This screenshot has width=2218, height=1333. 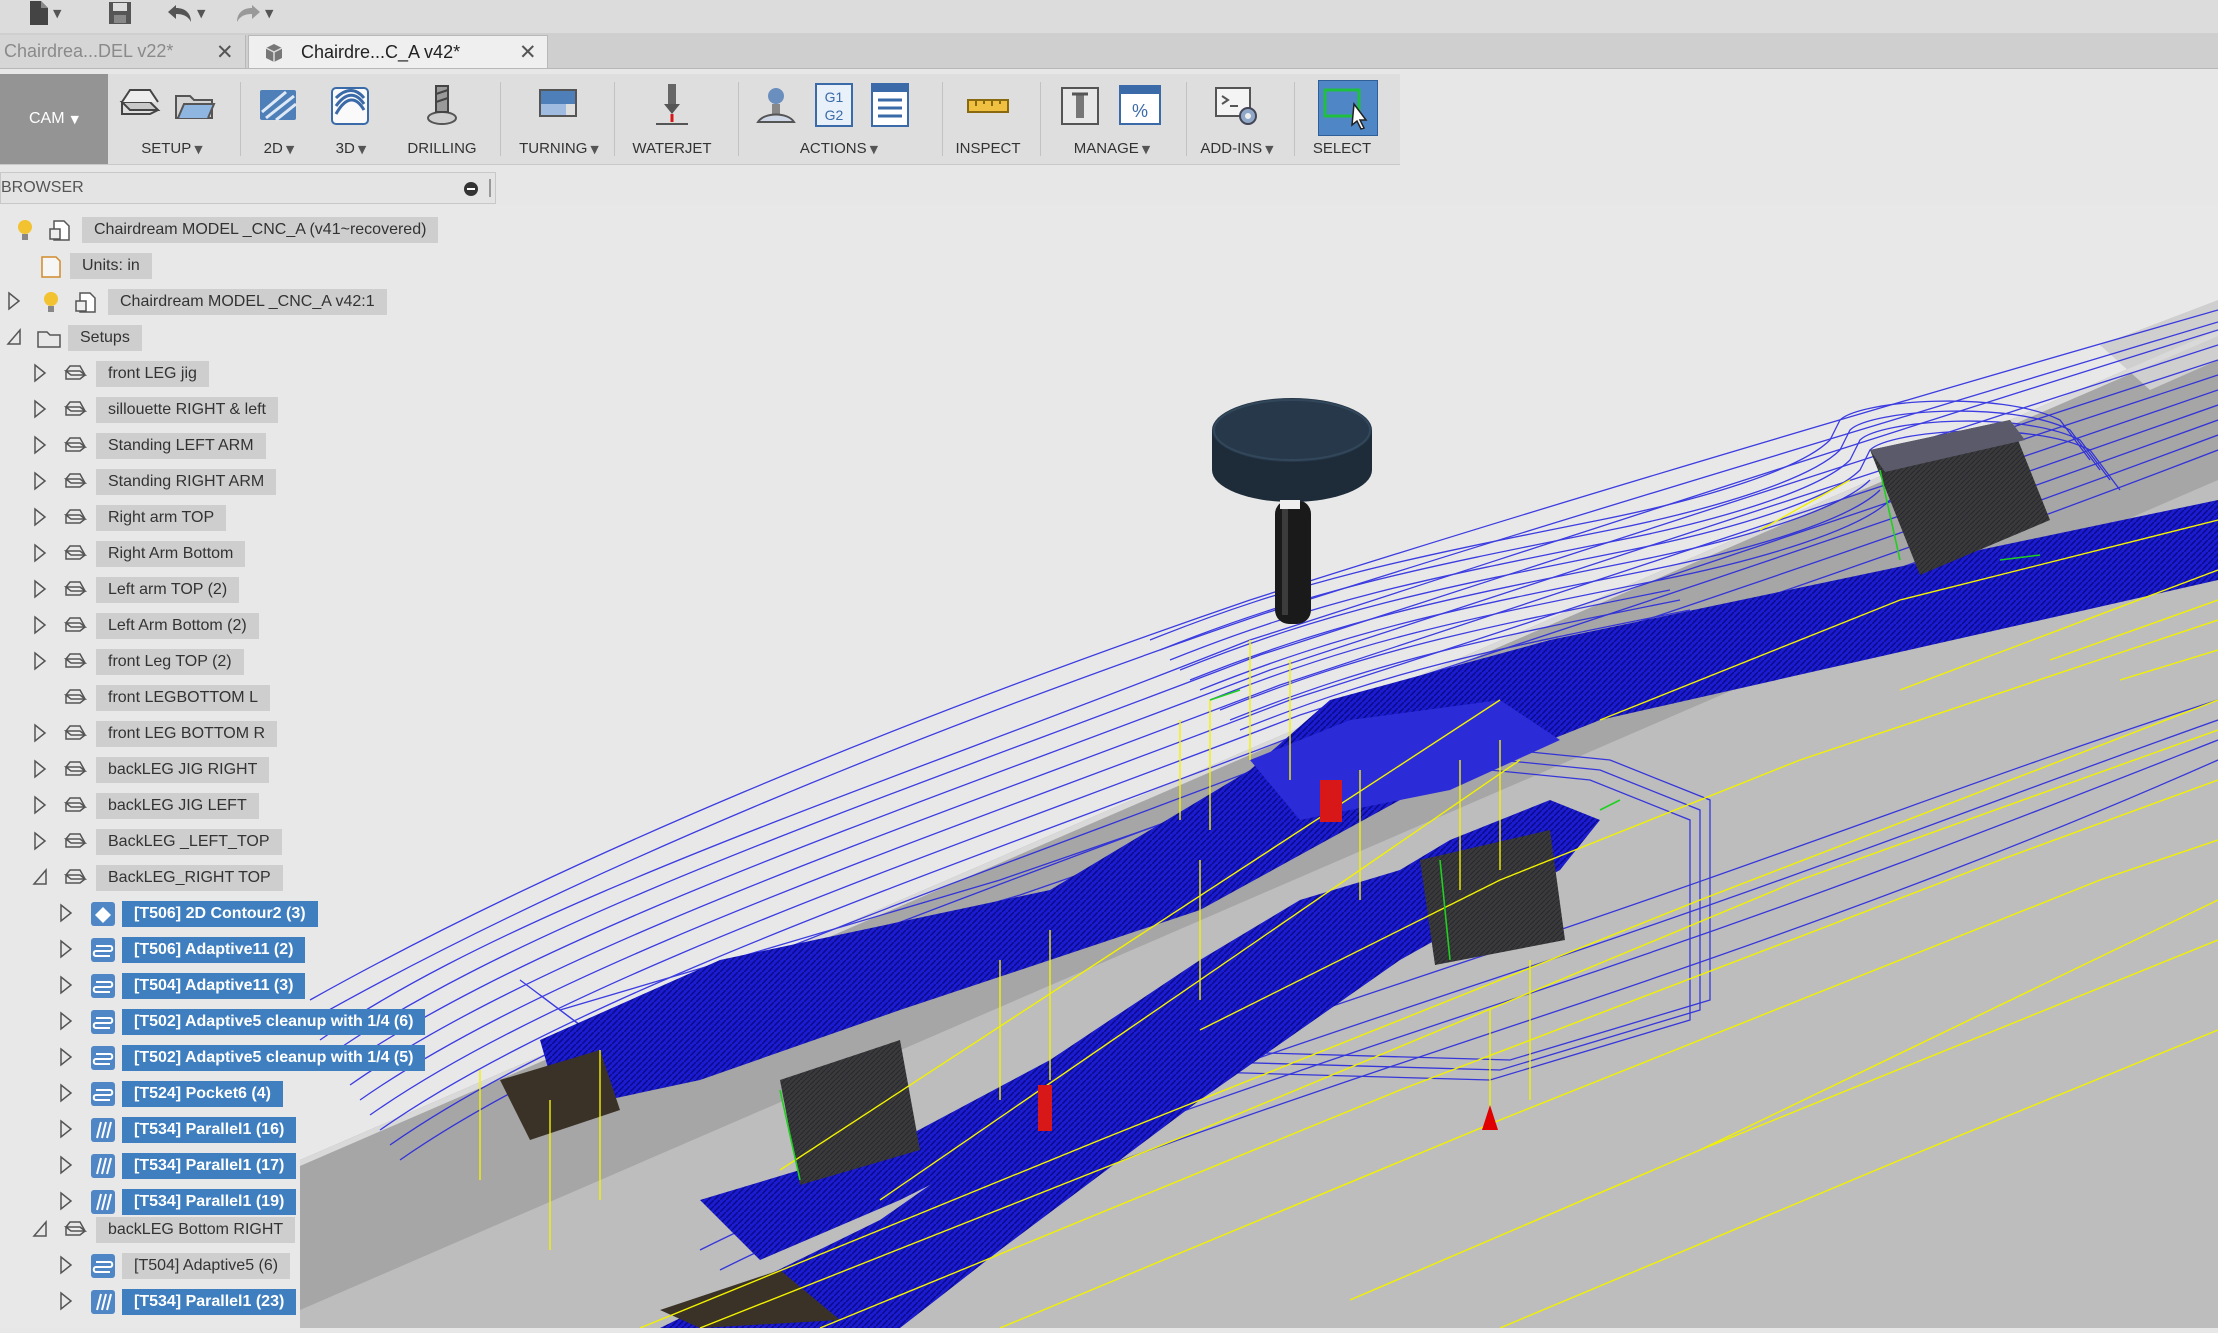 I want to click on inspect-group: INSPECT, so click(x=988, y=119).